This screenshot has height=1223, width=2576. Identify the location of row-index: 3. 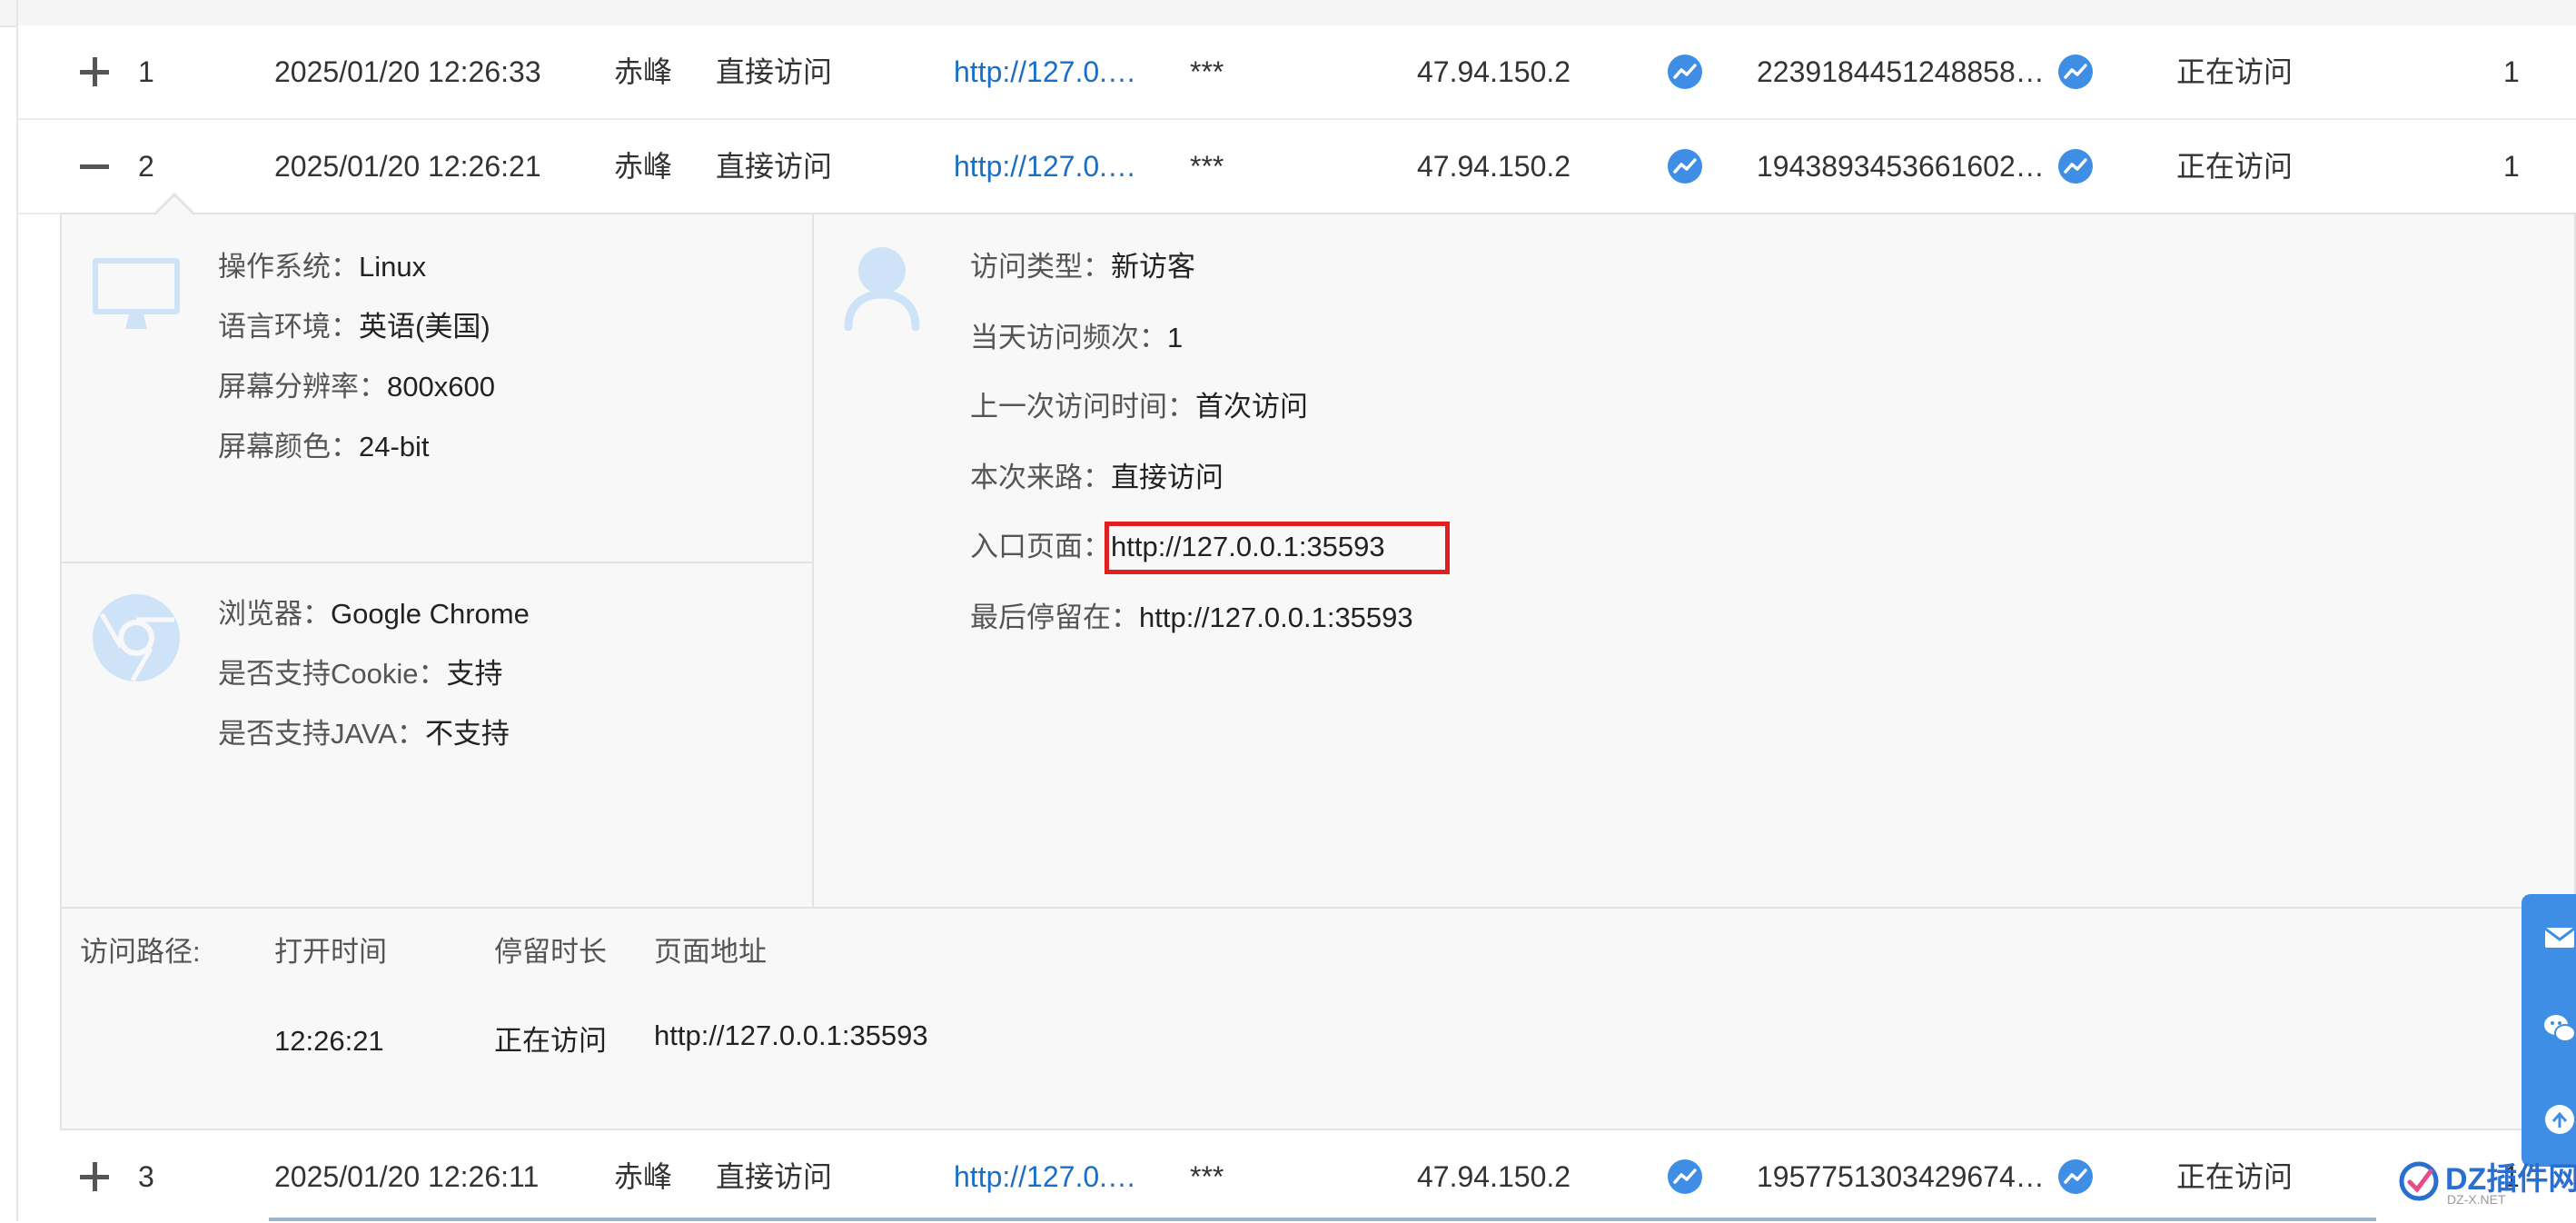
(146, 1176).